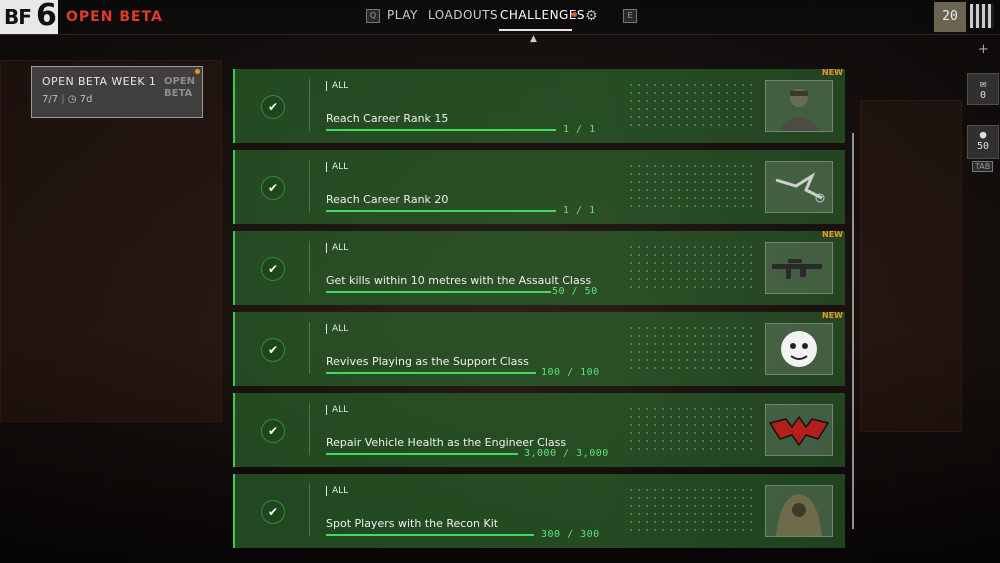  What do you see at coordinates (799, 268) in the screenshot?
I see `assault-rifle-icon` at bounding box center [799, 268].